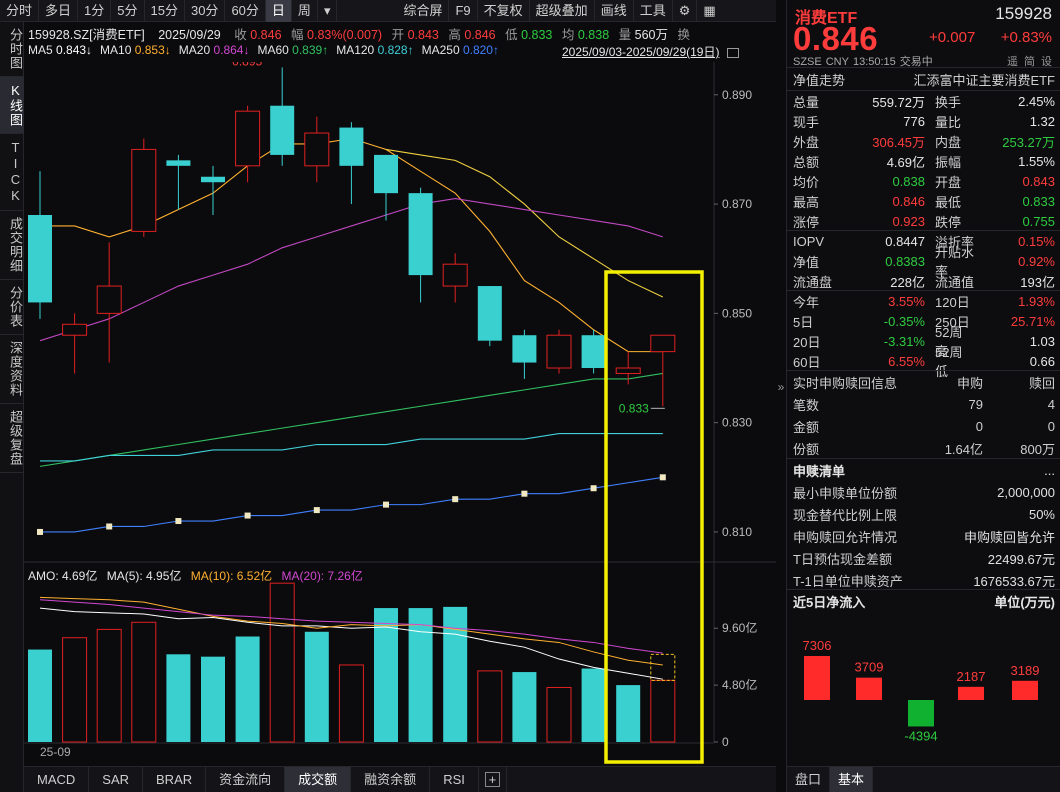 Image resolution: width=1060 pixels, height=792 pixels. I want to click on subscription-row: 笔数794, so click(923, 404).